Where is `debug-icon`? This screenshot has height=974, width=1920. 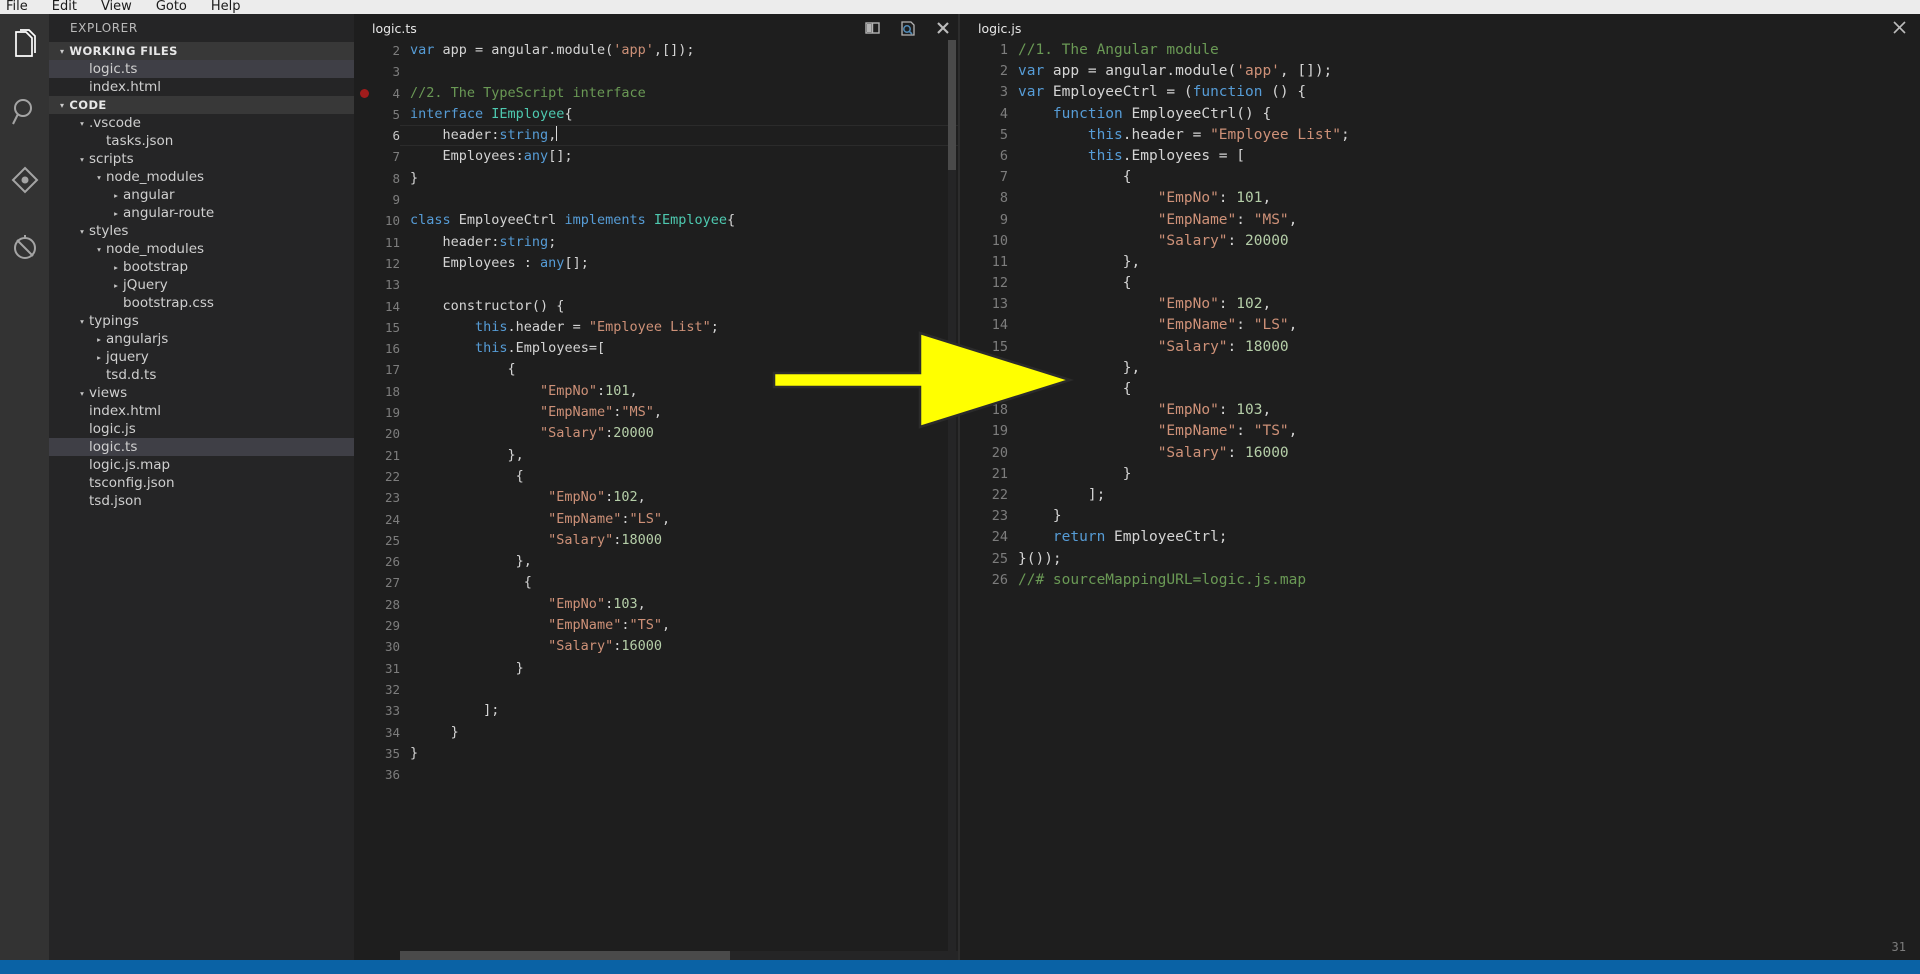 debug-icon is located at coordinates (25, 248).